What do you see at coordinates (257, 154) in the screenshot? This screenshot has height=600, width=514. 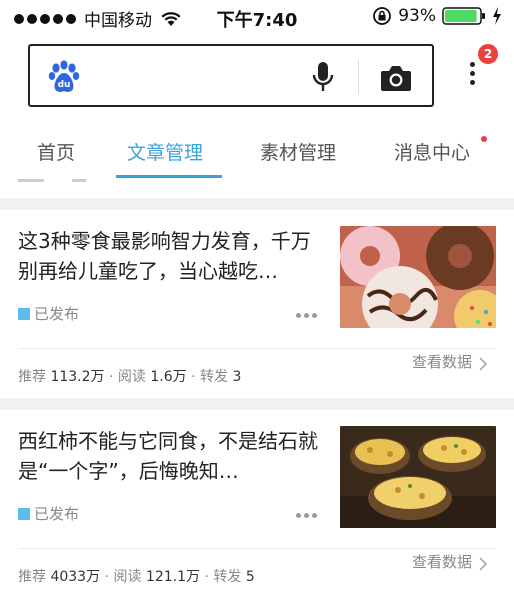 I see `tab-bar: 首页 文章管理 素材管理 消息中心` at bounding box center [257, 154].